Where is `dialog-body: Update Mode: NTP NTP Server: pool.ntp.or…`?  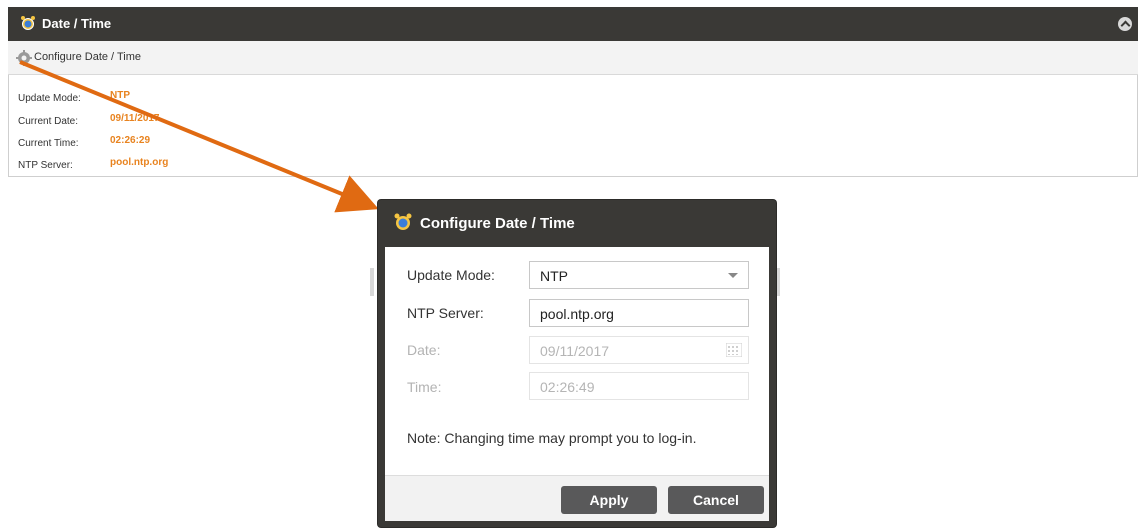
dialog-body: Update Mode: NTP NTP Server: pool.ntp.or… is located at coordinates (577, 361).